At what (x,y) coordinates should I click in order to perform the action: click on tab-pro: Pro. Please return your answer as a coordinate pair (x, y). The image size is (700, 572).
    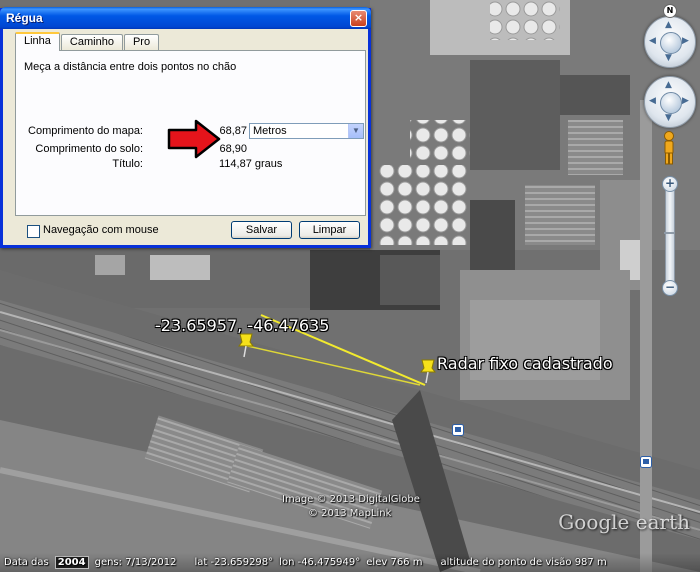
    Looking at the image, I should click on (141, 42).